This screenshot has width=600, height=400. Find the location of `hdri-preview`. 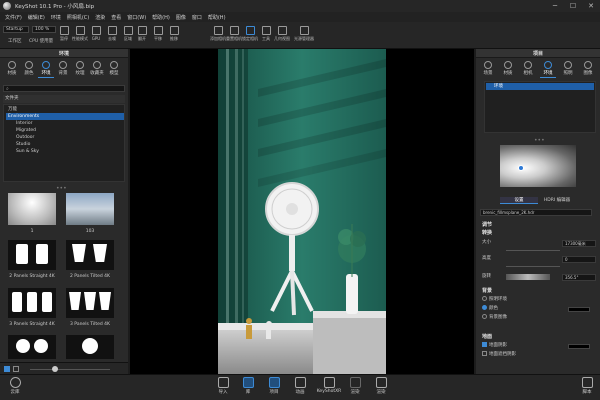

hdri-preview is located at coordinates (538, 166).